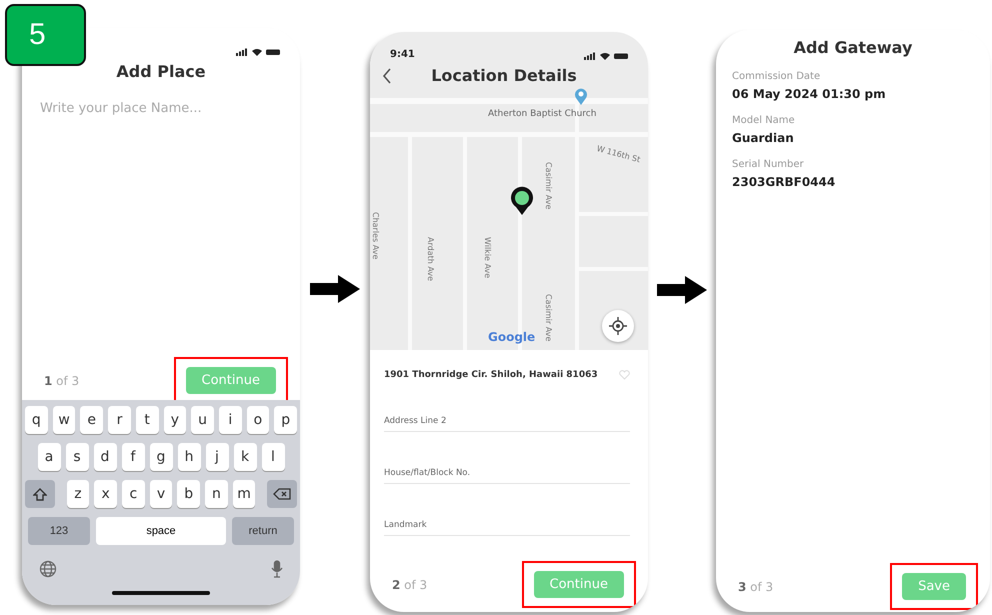  I want to click on numbers-key: 123, so click(59, 531).